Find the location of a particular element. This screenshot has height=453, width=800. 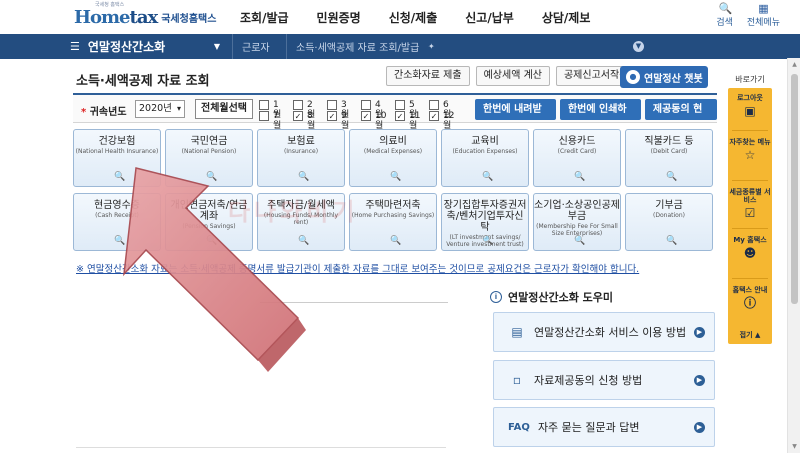

helper-card-faq: FAQ 자주 묻는 질문과 답변 ▶ is located at coordinates (604, 427).